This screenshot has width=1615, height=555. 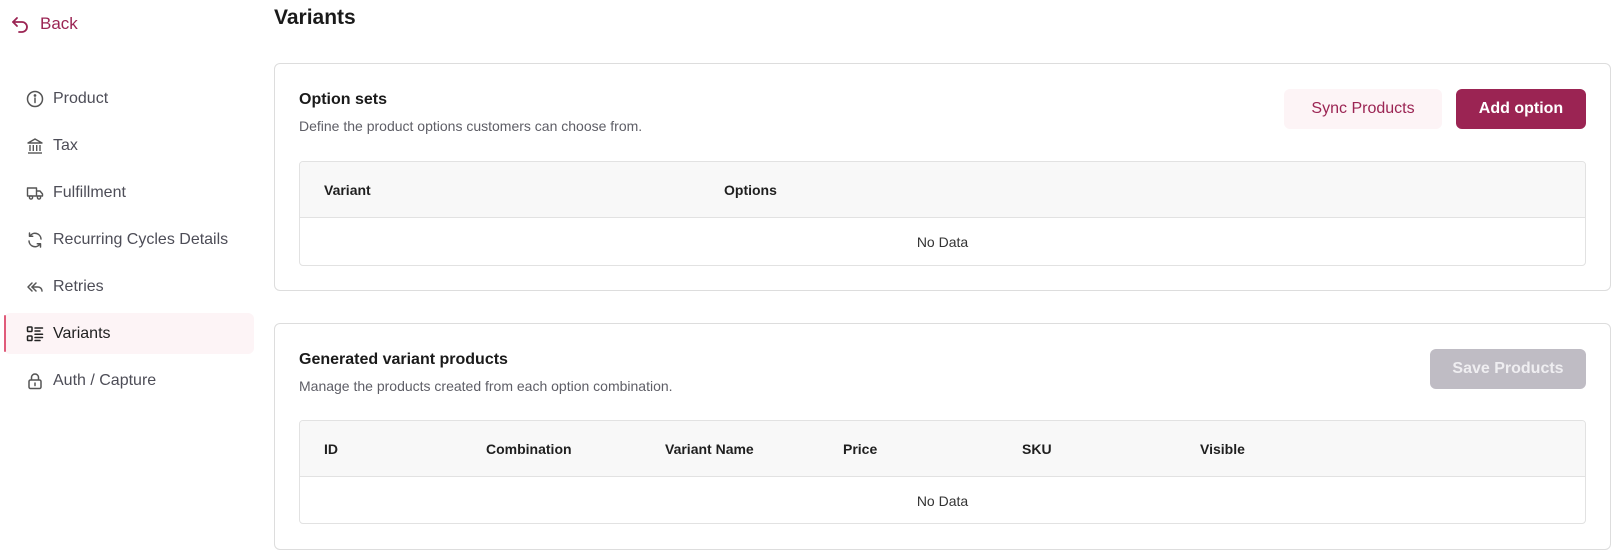 What do you see at coordinates (709, 449) in the screenshot?
I see `column-header-variant-name: Variant Name` at bounding box center [709, 449].